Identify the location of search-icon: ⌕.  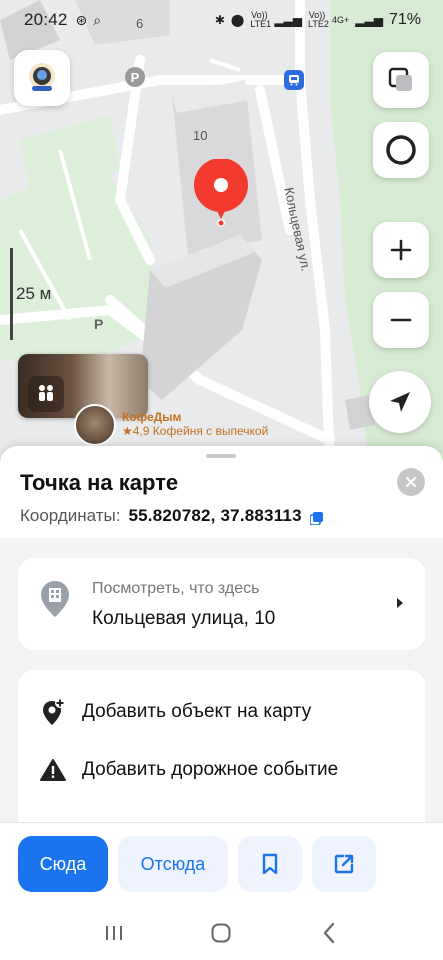
(97, 19).